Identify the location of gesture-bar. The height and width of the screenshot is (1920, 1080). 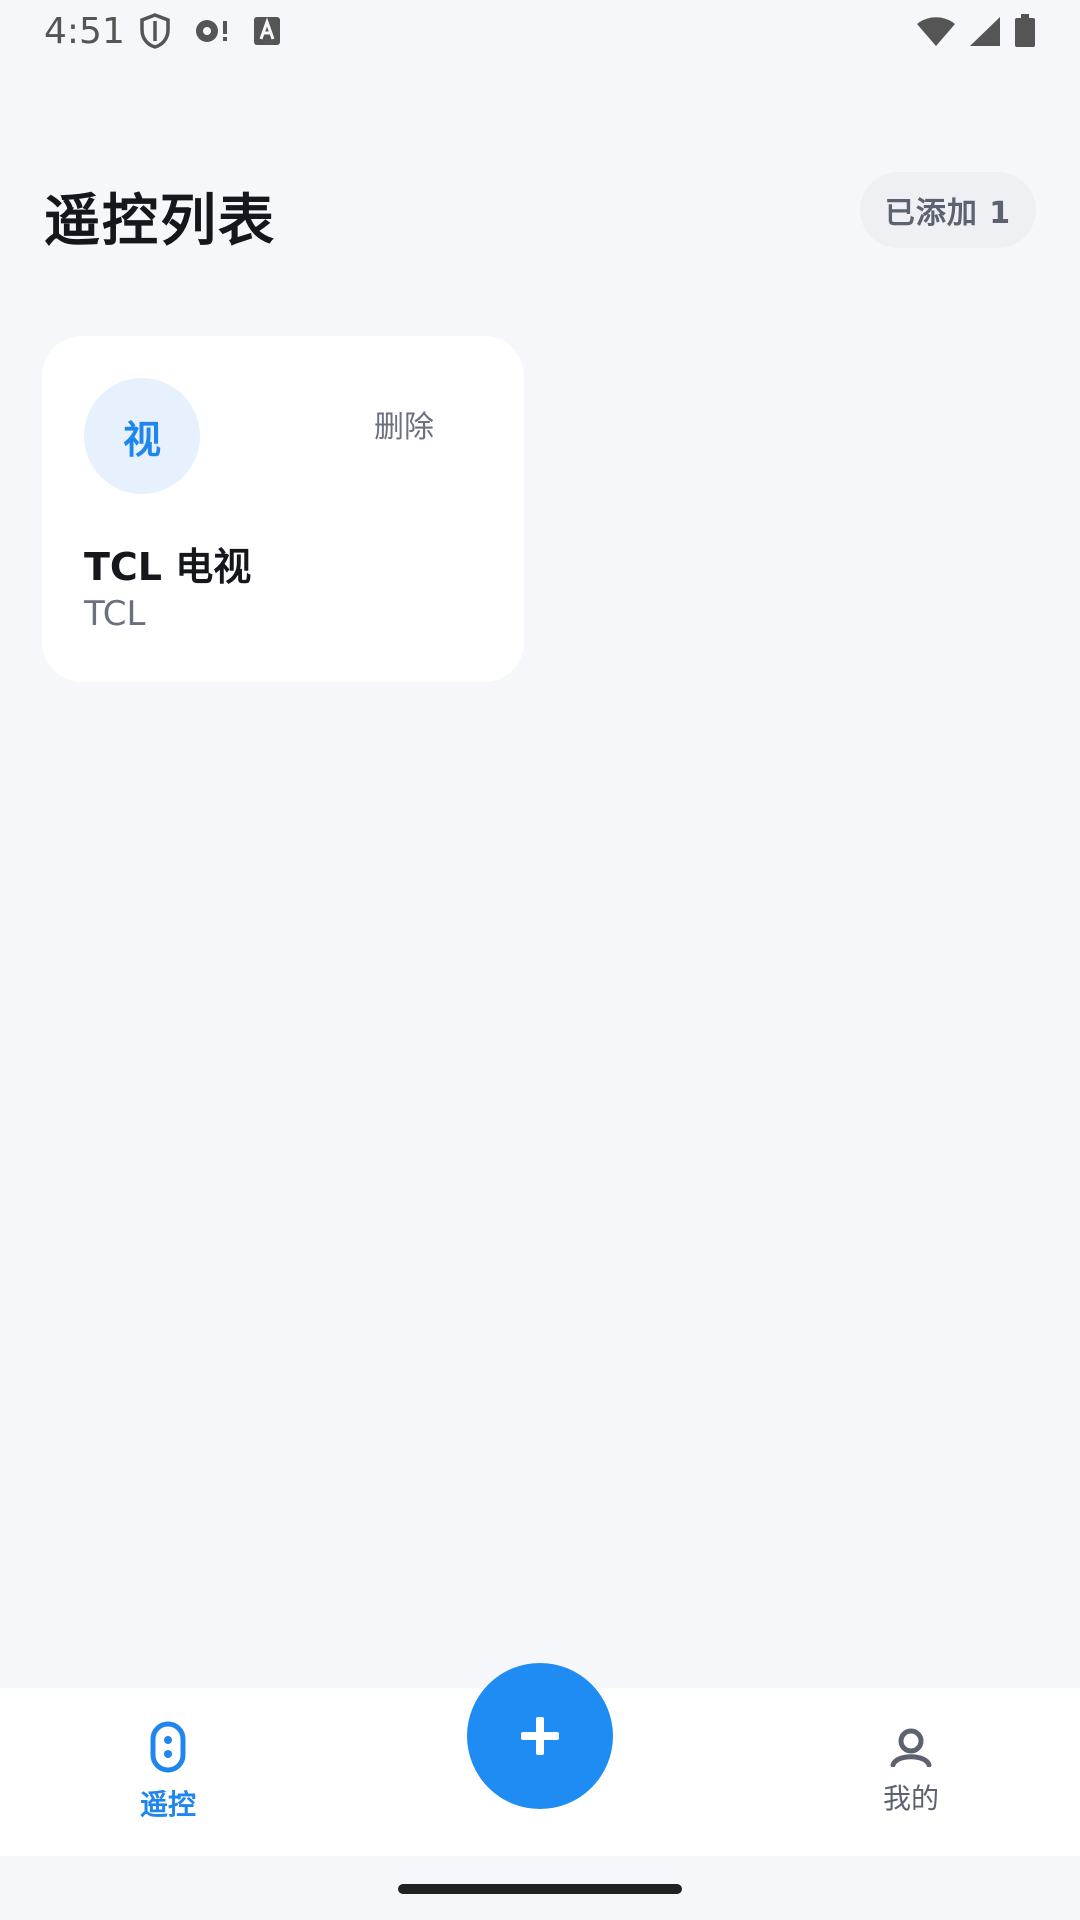
(540, 1889).